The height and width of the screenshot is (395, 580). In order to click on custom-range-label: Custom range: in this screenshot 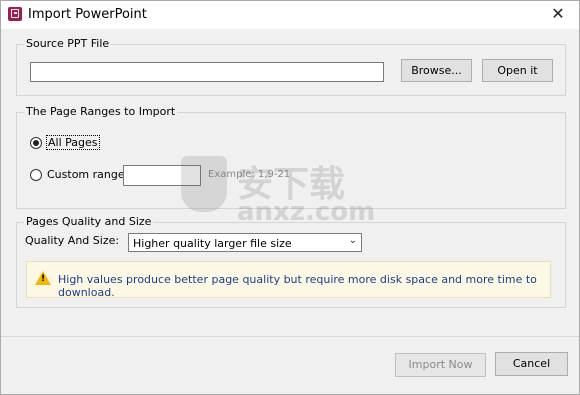, I will do `click(87, 174)`.